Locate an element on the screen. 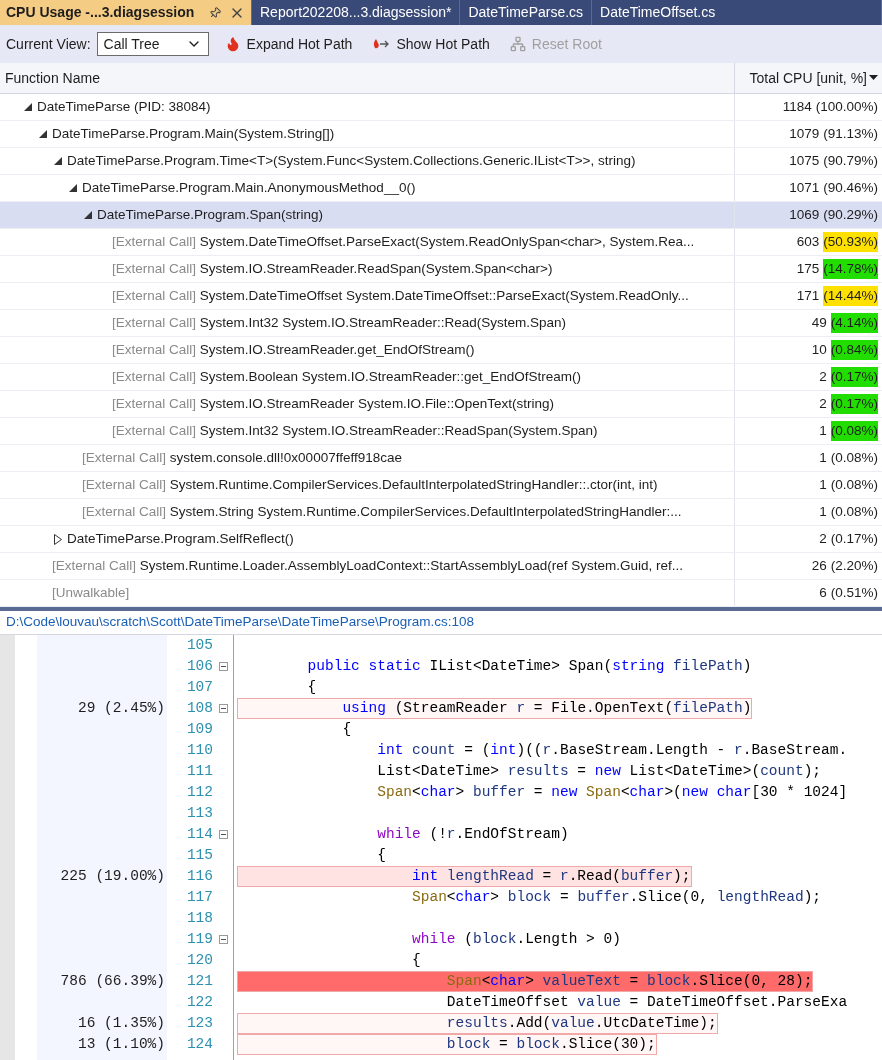 The image size is (882, 1060). tree-row: [Unwalkable] 6 (0.51%) is located at coordinates (441, 593).